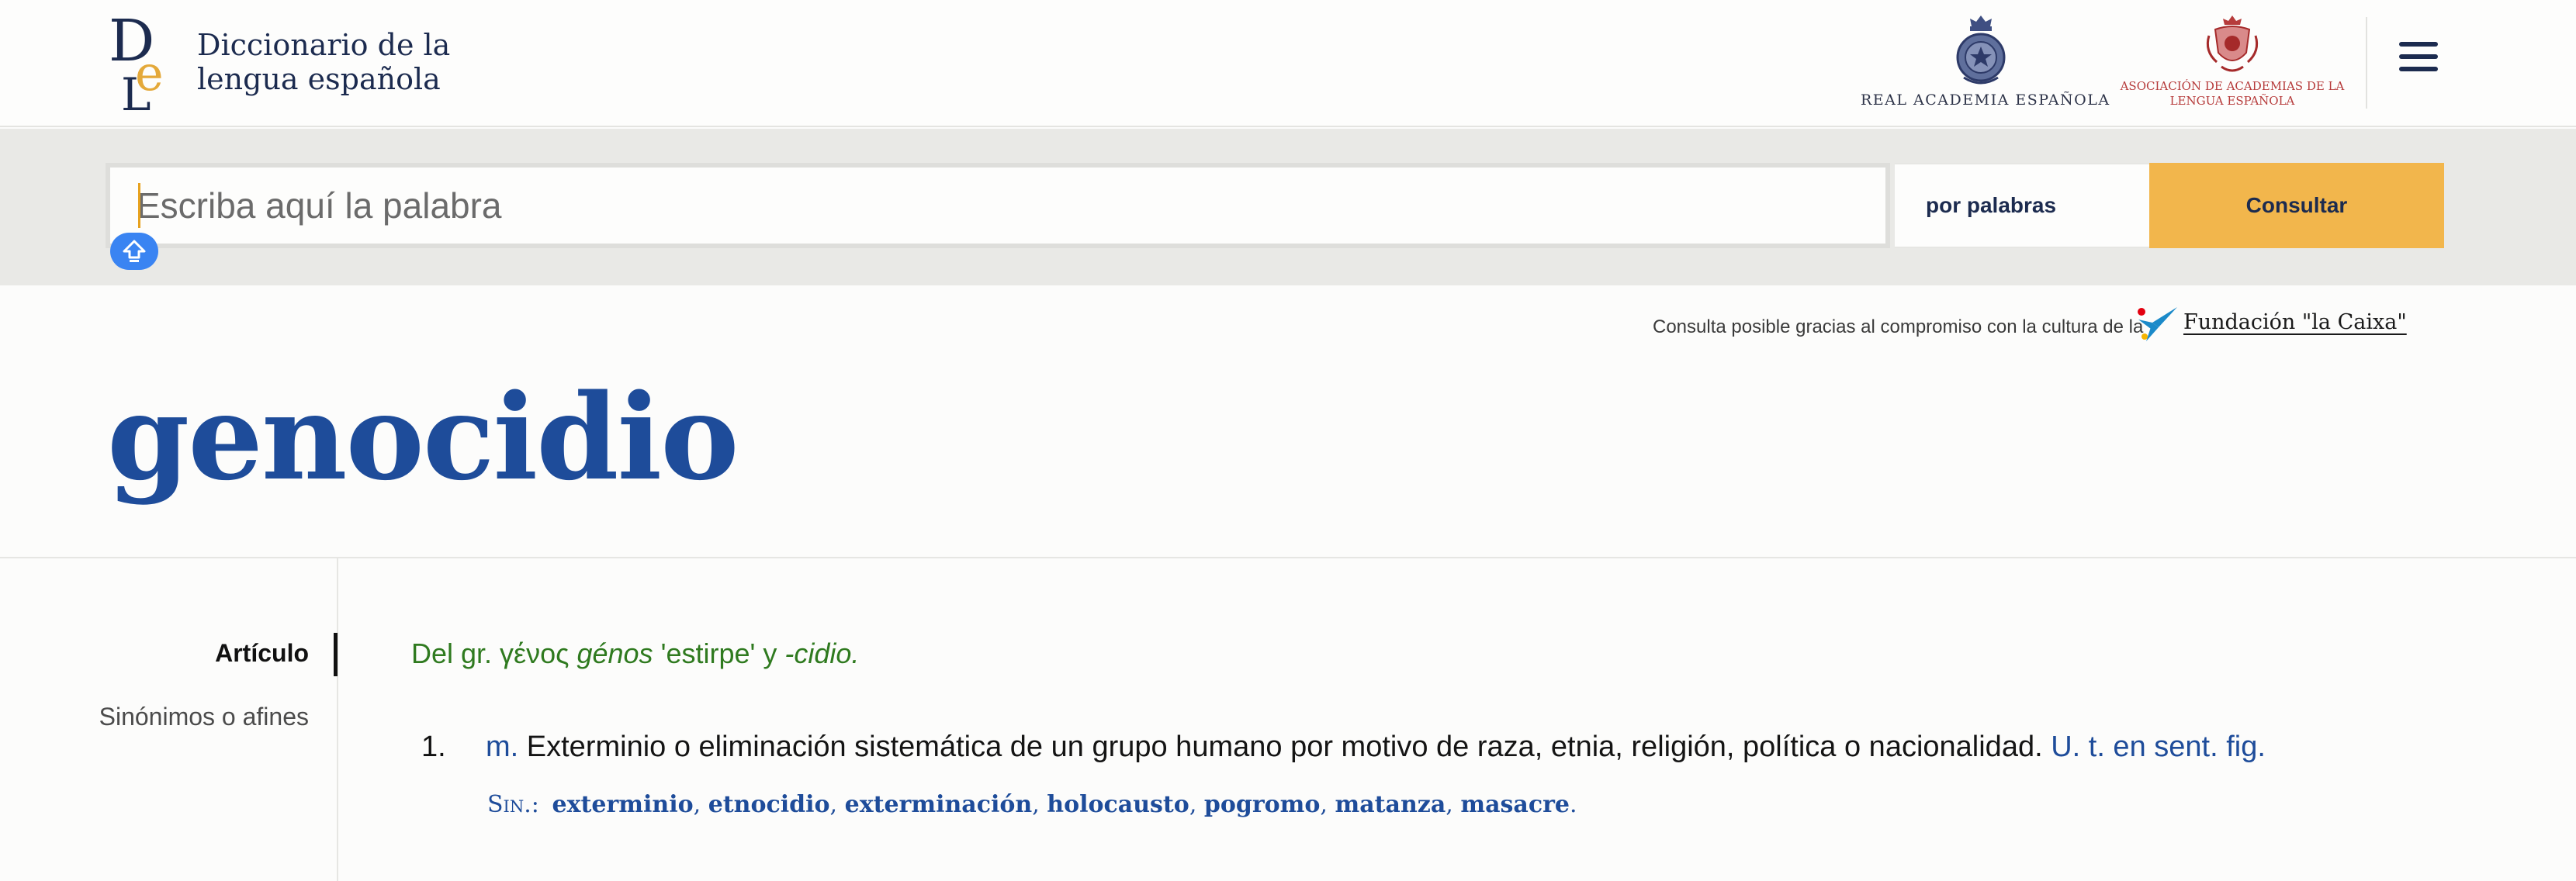 Image resolution: width=2576 pixels, height=881 pixels. What do you see at coordinates (2158, 747) in the screenshot?
I see `usage-note-abbr: U. t. en sent. fig.` at bounding box center [2158, 747].